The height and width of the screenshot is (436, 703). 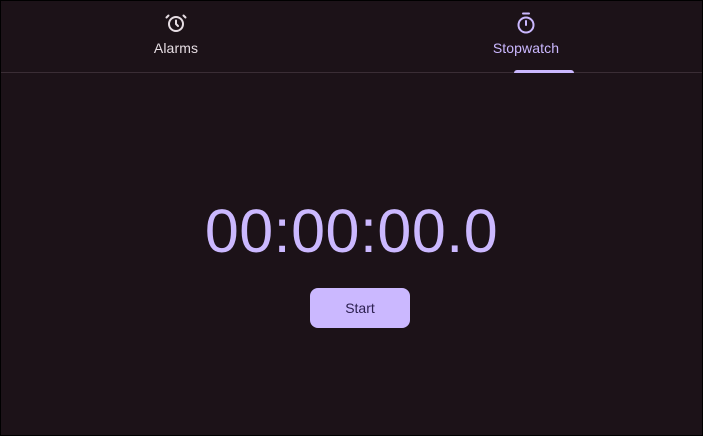 I want to click on tab-stopwatch: Stopwatch, so click(x=526, y=37).